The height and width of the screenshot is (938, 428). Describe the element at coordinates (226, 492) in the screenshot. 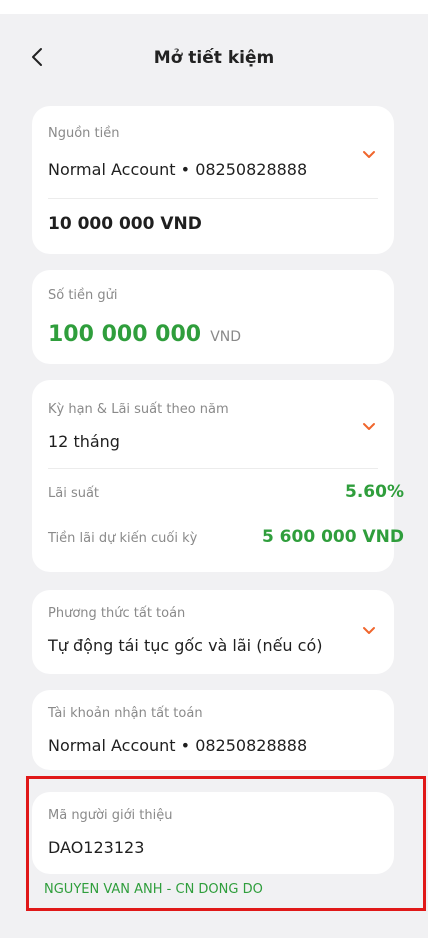

I see `rate-row: Lãi suất 5.60%` at that location.